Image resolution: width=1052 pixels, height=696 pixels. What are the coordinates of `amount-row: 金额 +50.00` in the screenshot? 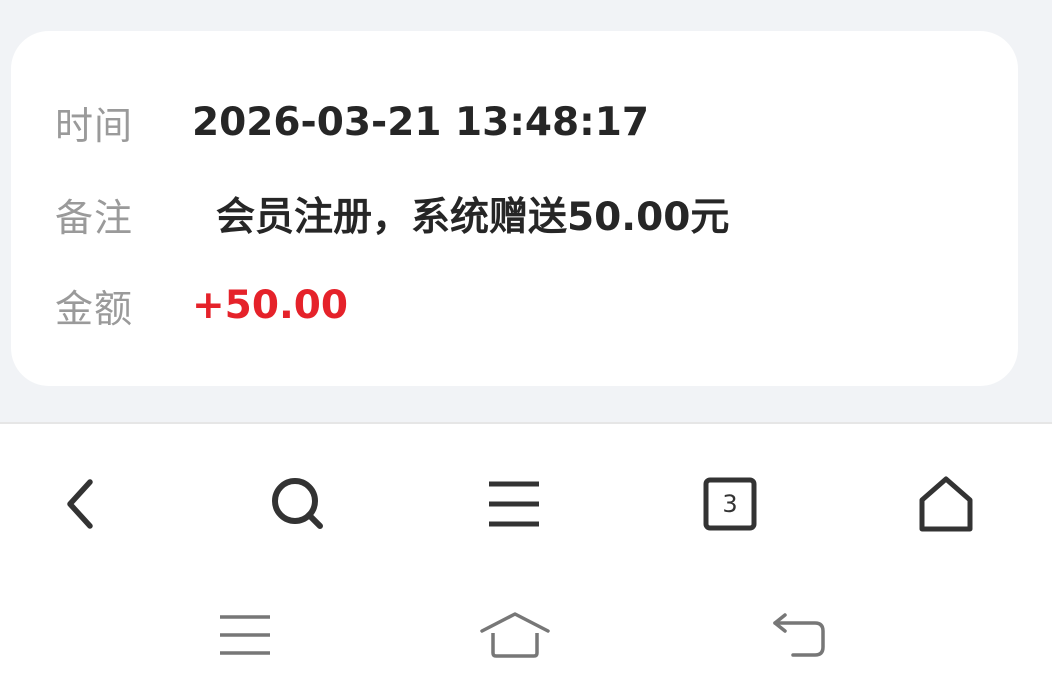 It's located at (201, 305).